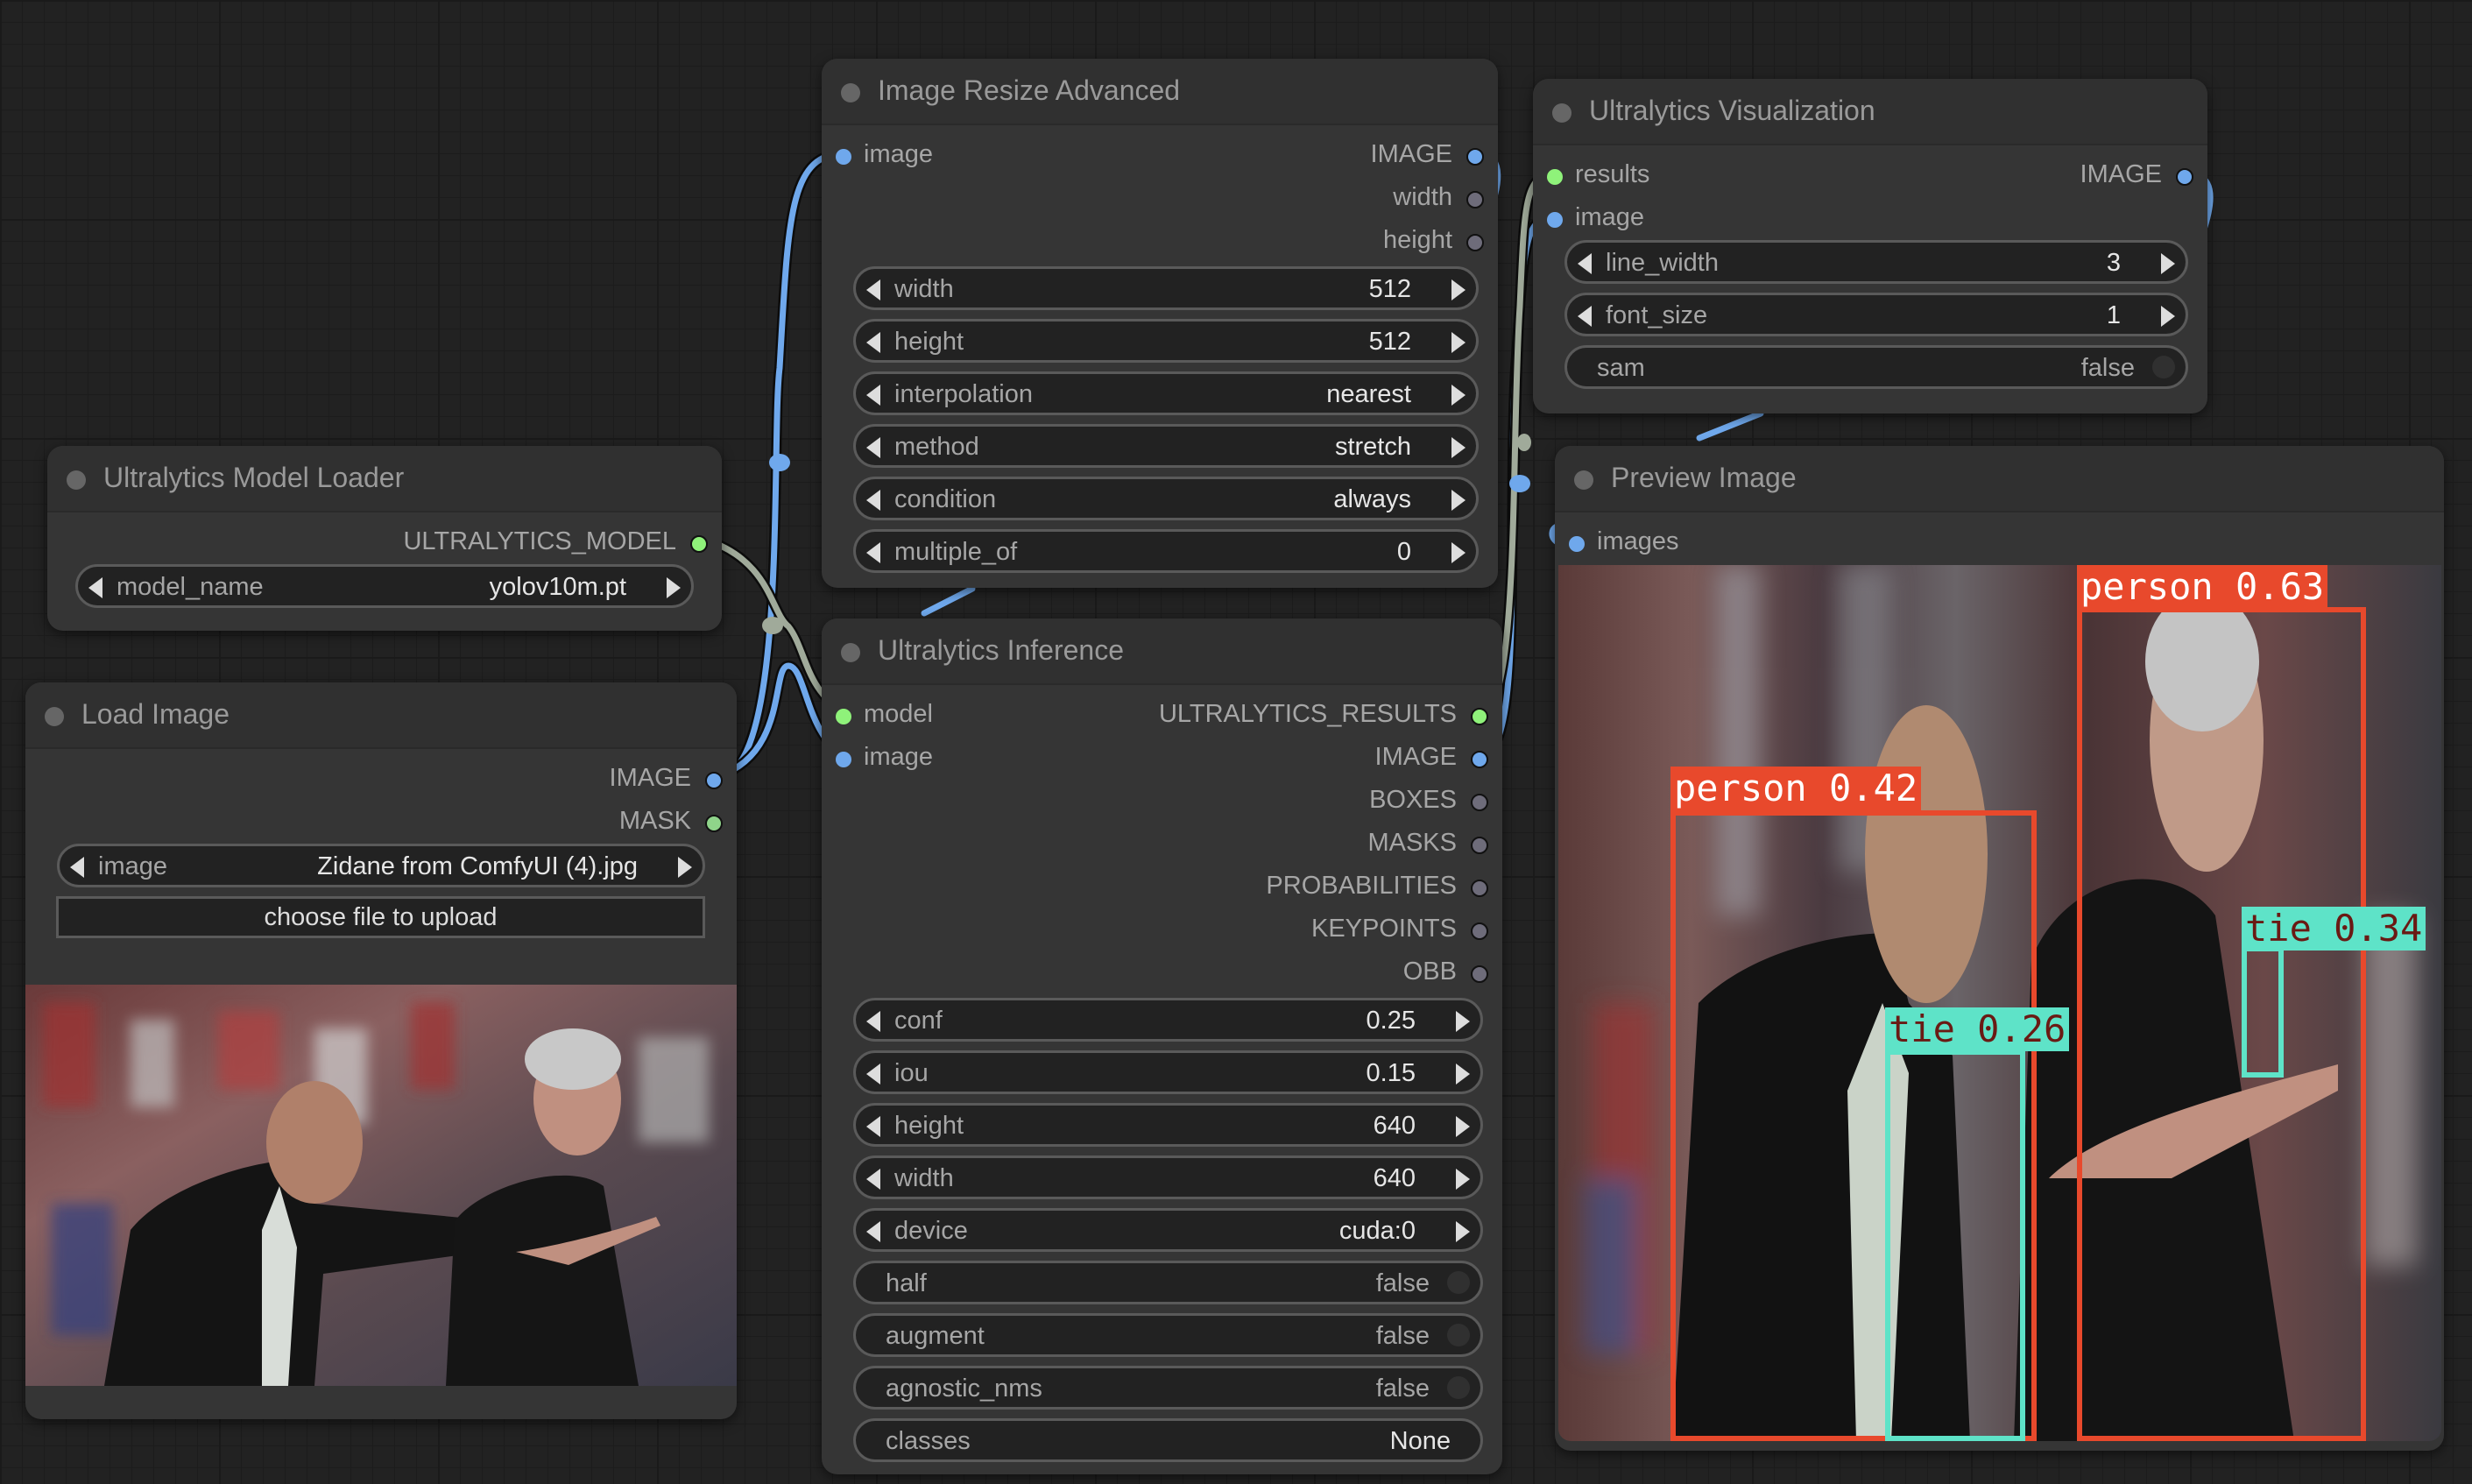 The height and width of the screenshot is (1484, 2472). Describe the element at coordinates (381, 865) in the screenshot. I see `widget-image-select: image Zidane from ComfyUI (4).jpg` at that location.